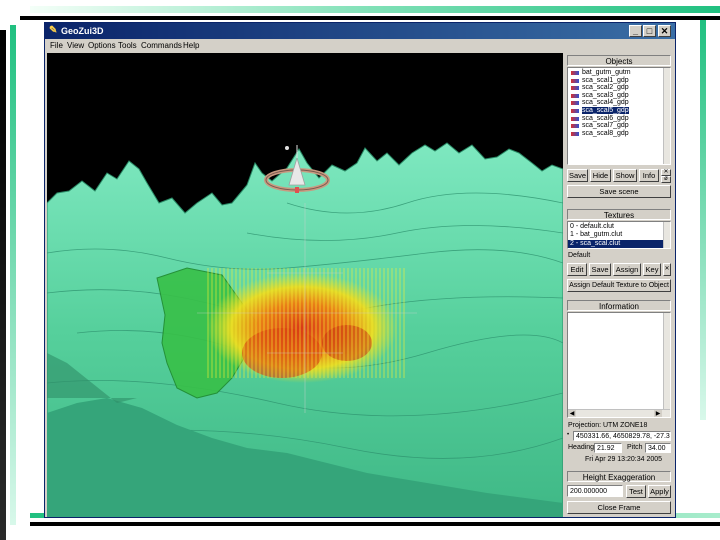 This screenshot has height=540, width=720. I want to click on scroll-right-icon: ▶, so click(658, 413).